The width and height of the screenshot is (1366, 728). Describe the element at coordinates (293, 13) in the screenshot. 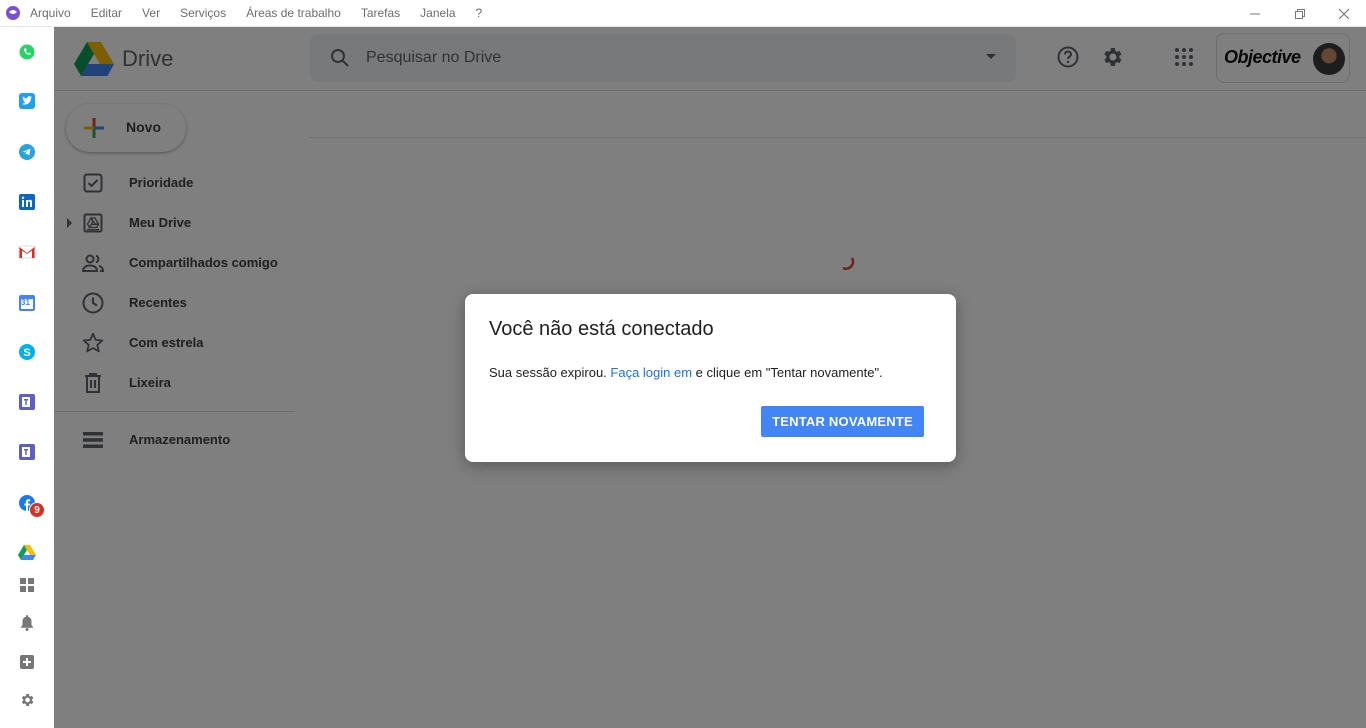

I see `menu-areas-de-trabalho: Áreas de trabalho` at that location.